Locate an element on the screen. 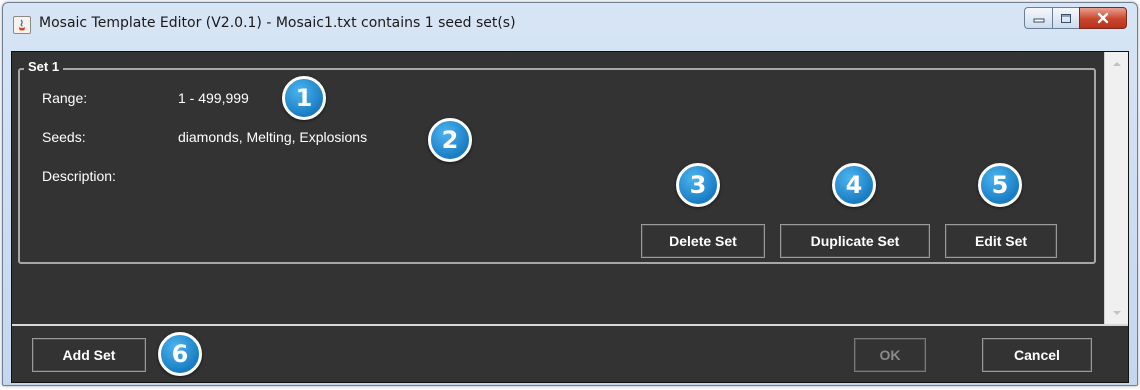 The width and height of the screenshot is (1140, 390). scroll-down-arrow-icon is located at coordinates (1116, 312).